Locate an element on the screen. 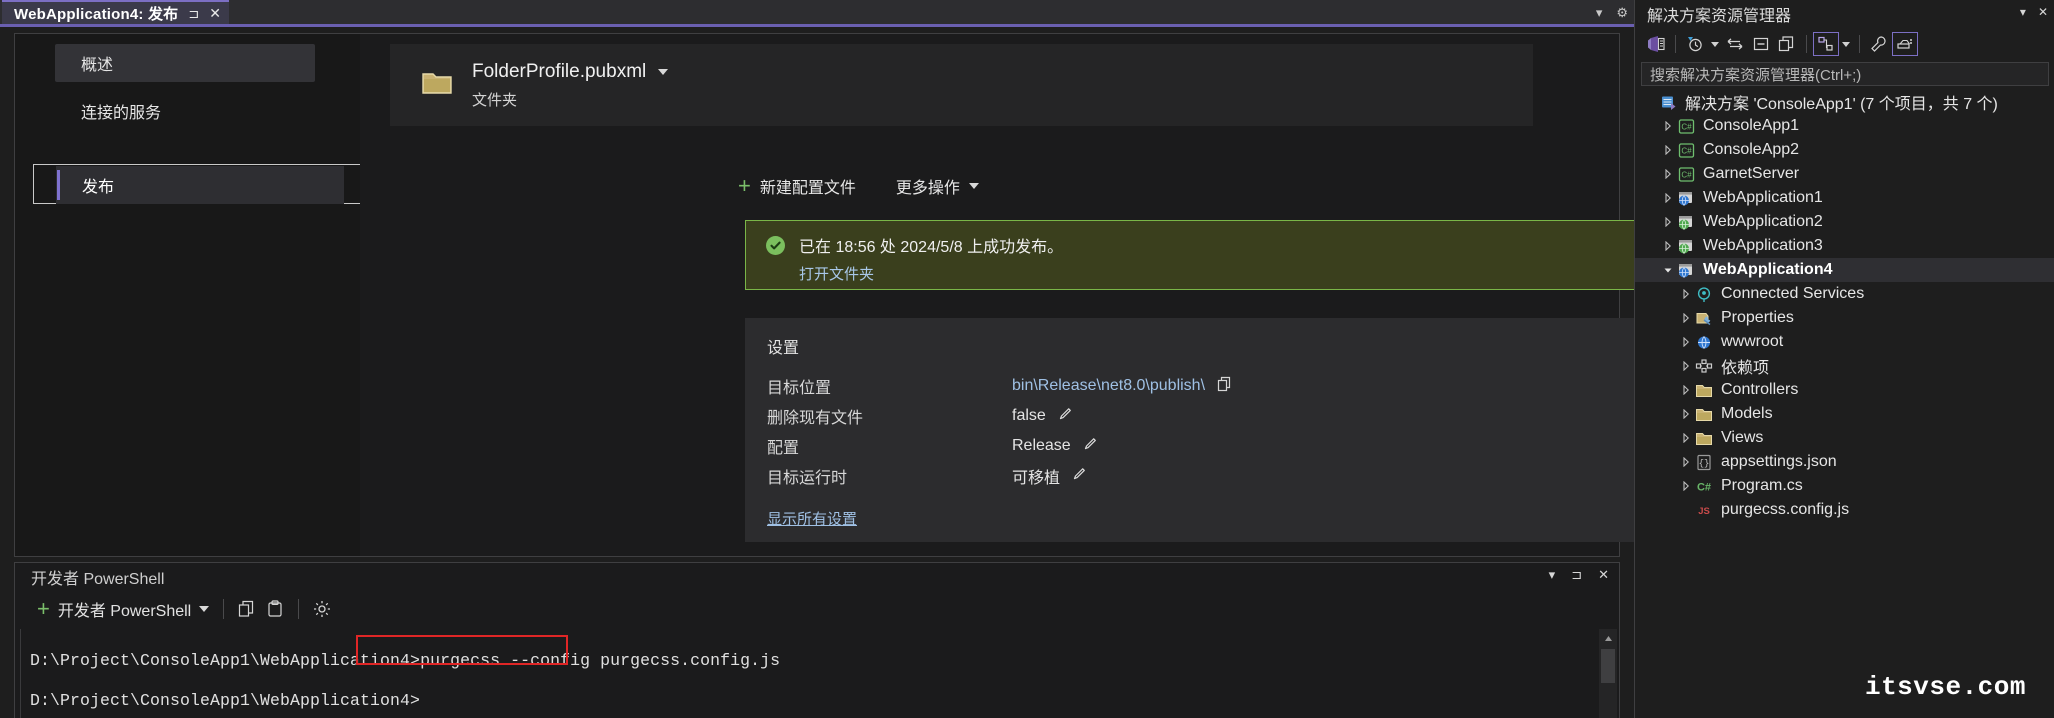  solution-view-icon is located at coordinates (1826, 44).